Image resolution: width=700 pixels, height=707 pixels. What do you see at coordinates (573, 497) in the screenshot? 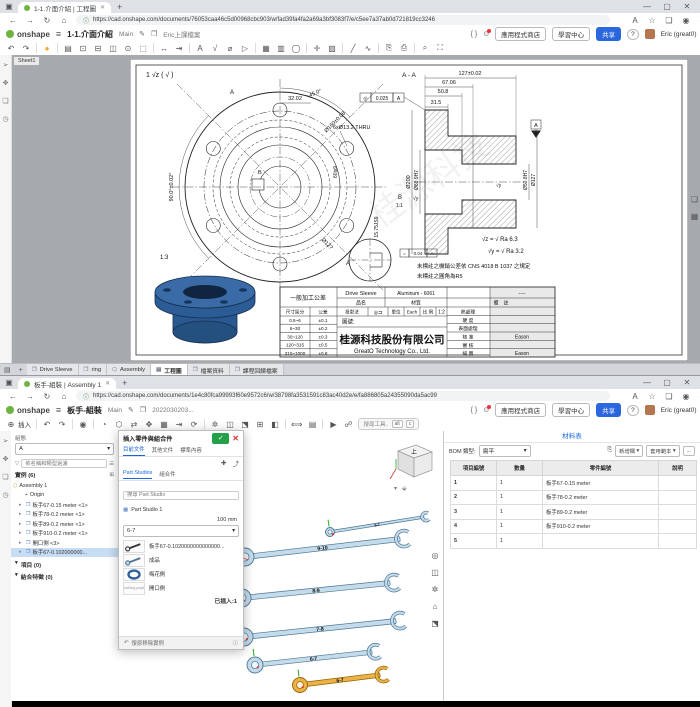
I see `table-row: 2 1 板手78-0.2 meter` at bounding box center [573, 497].